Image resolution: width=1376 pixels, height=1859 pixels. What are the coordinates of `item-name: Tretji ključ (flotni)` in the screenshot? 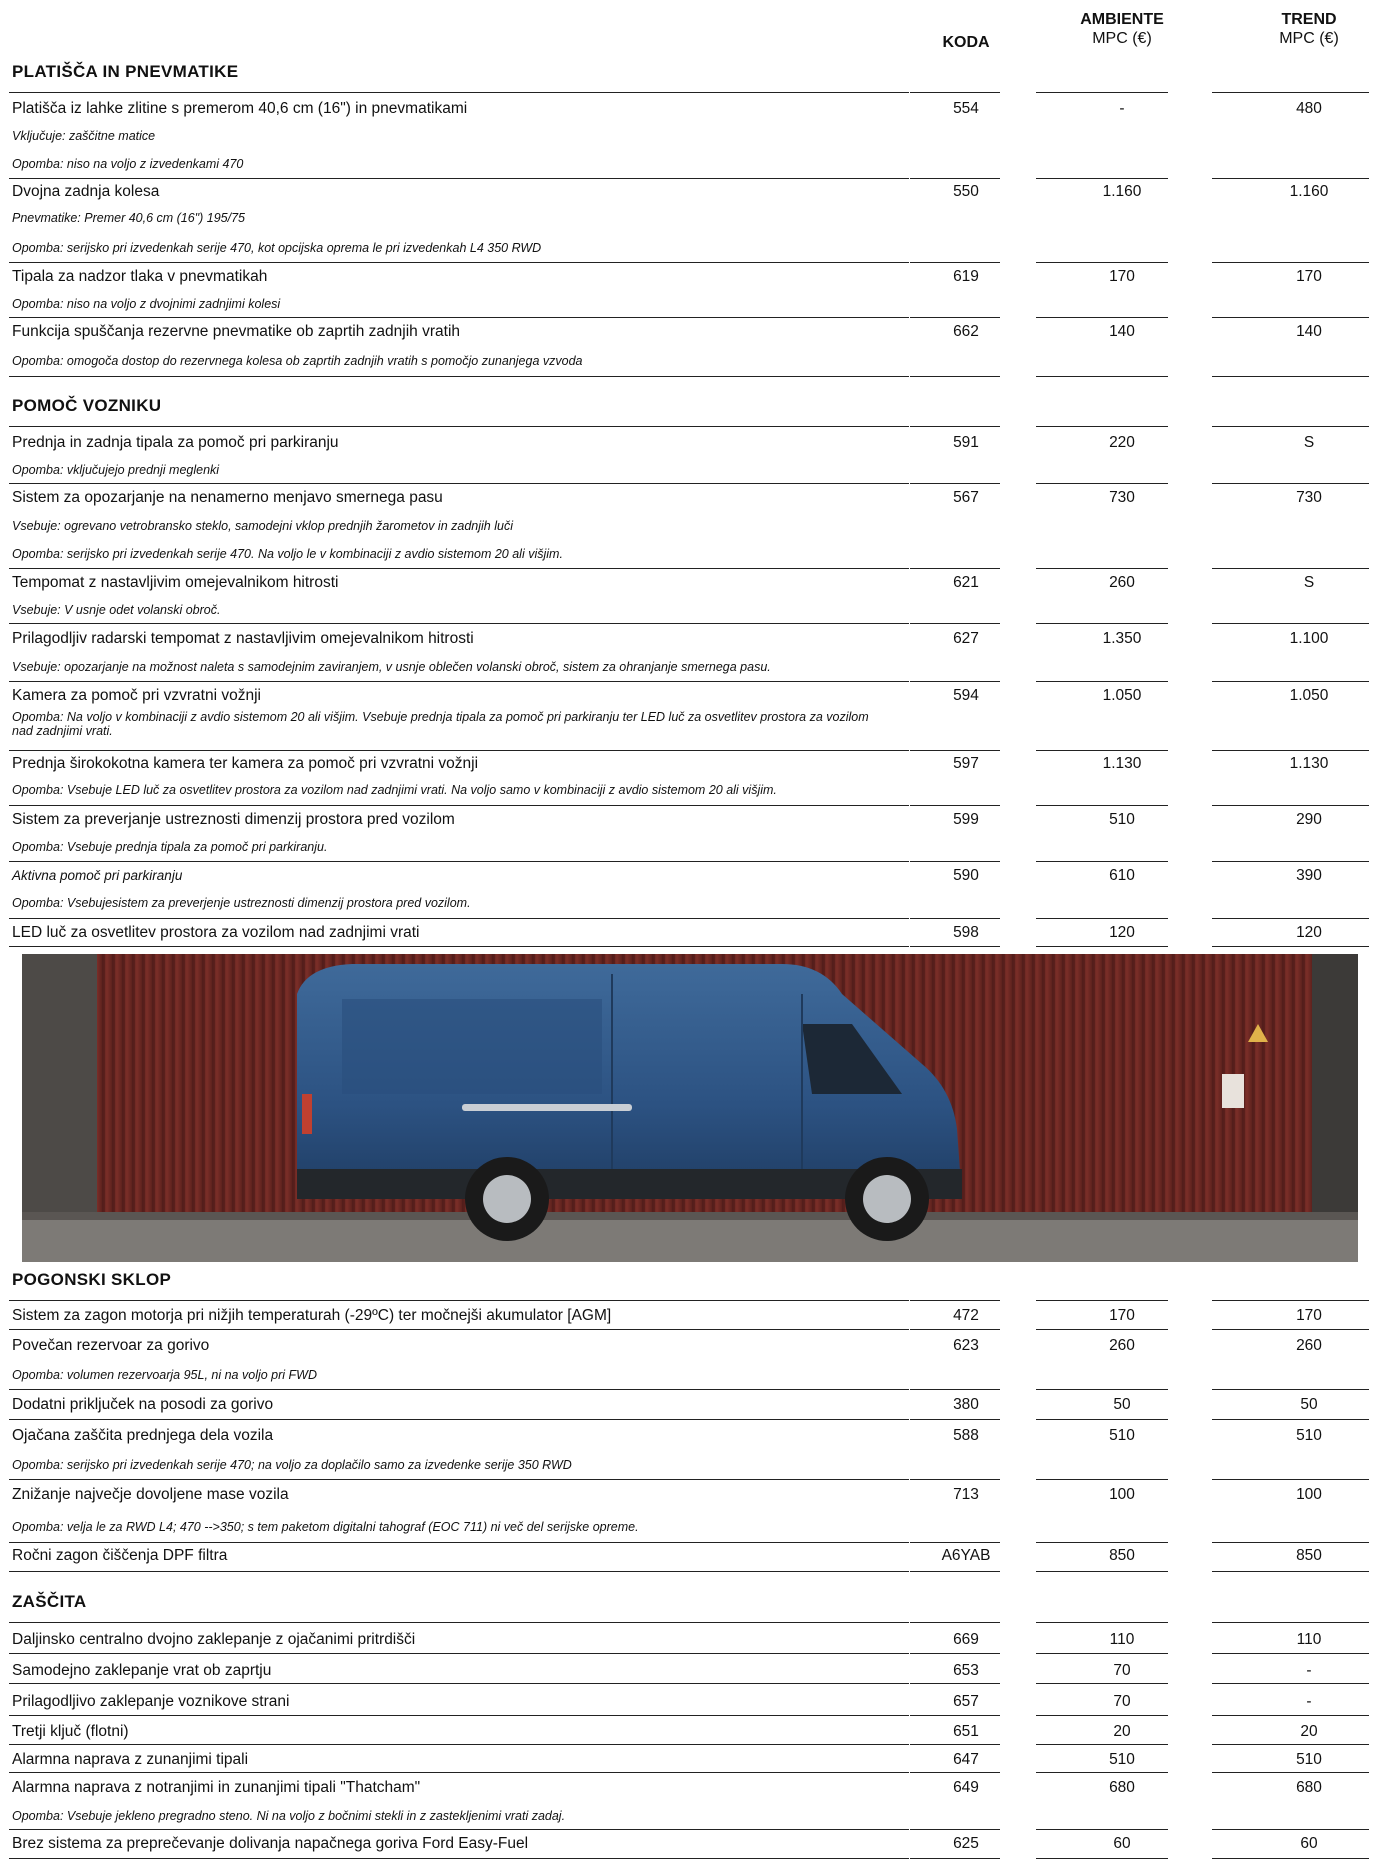 It's located at (70, 1731).